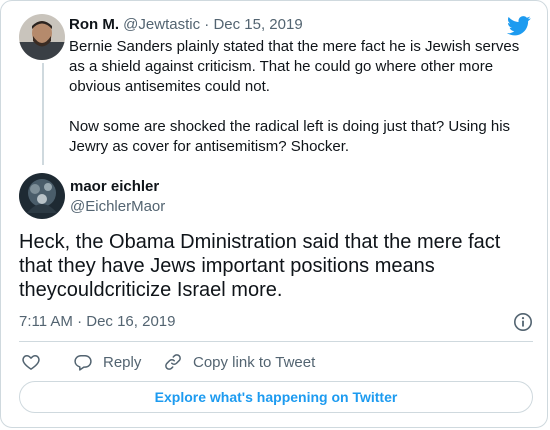 This screenshot has height=430, width=550. I want to click on like-button, so click(31, 362).